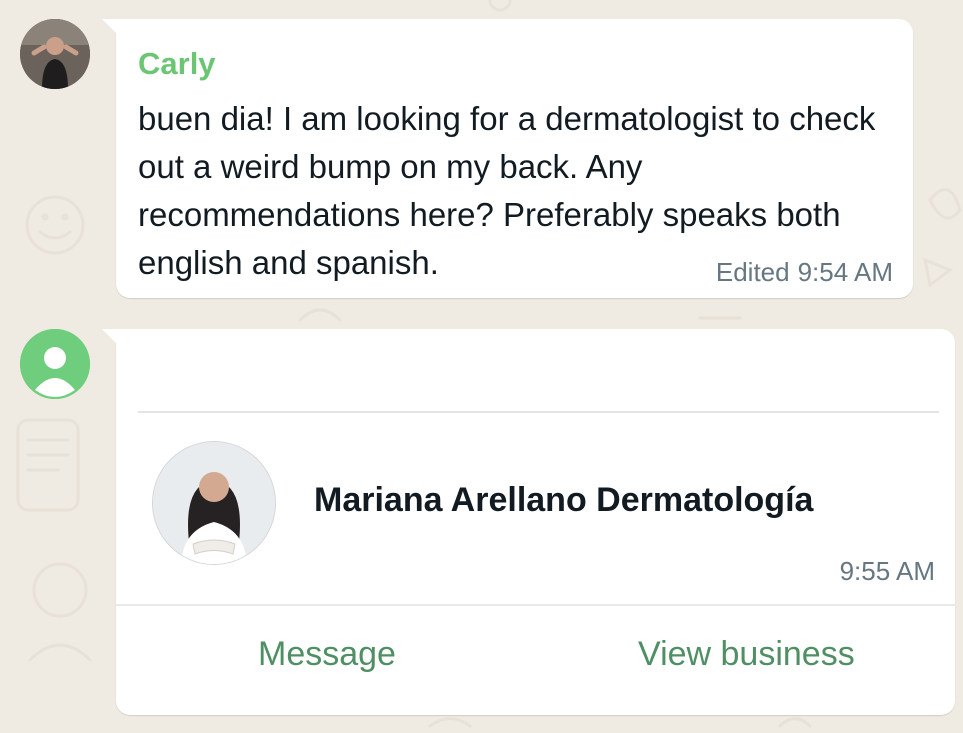  I want to click on message-meta: Edited 9:54 AM, so click(804, 272).